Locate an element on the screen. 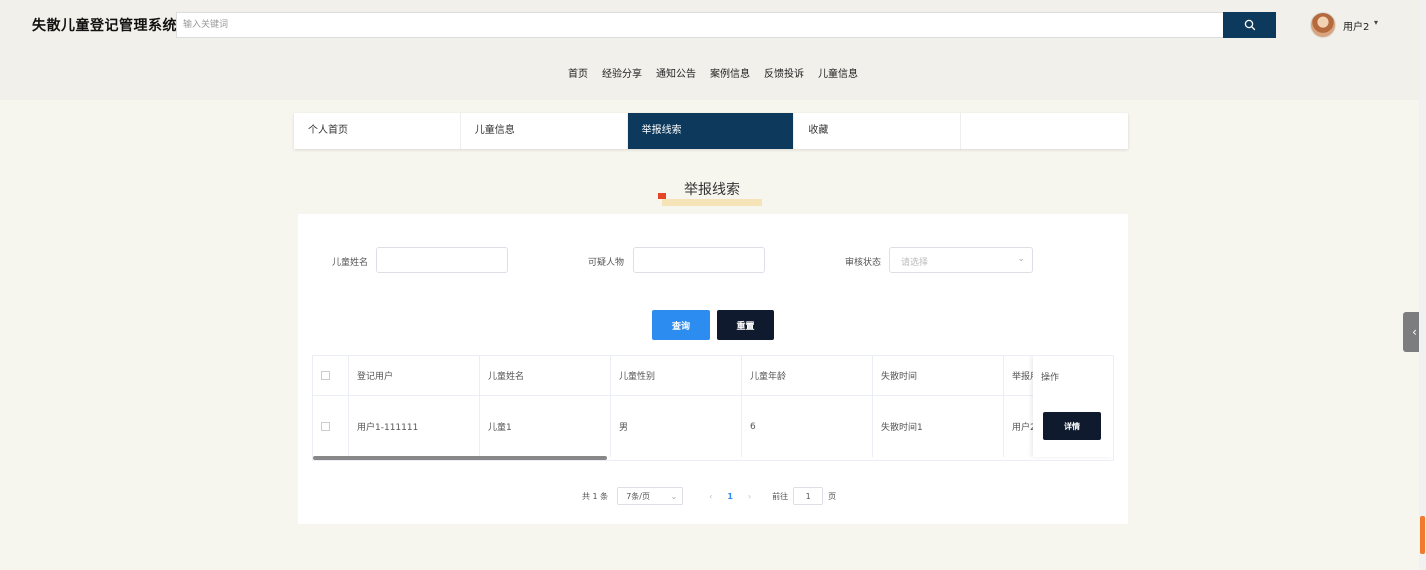  nav-child-info: 儿童信息 is located at coordinates (838, 72).